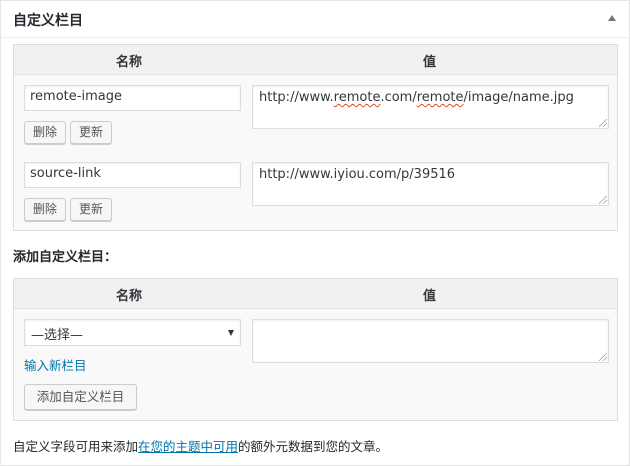 This screenshot has width=630, height=466. What do you see at coordinates (65, 257) in the screenshot?
I see `add-field-title: 添加自定义栏目：` at bounding box center [65, 257].